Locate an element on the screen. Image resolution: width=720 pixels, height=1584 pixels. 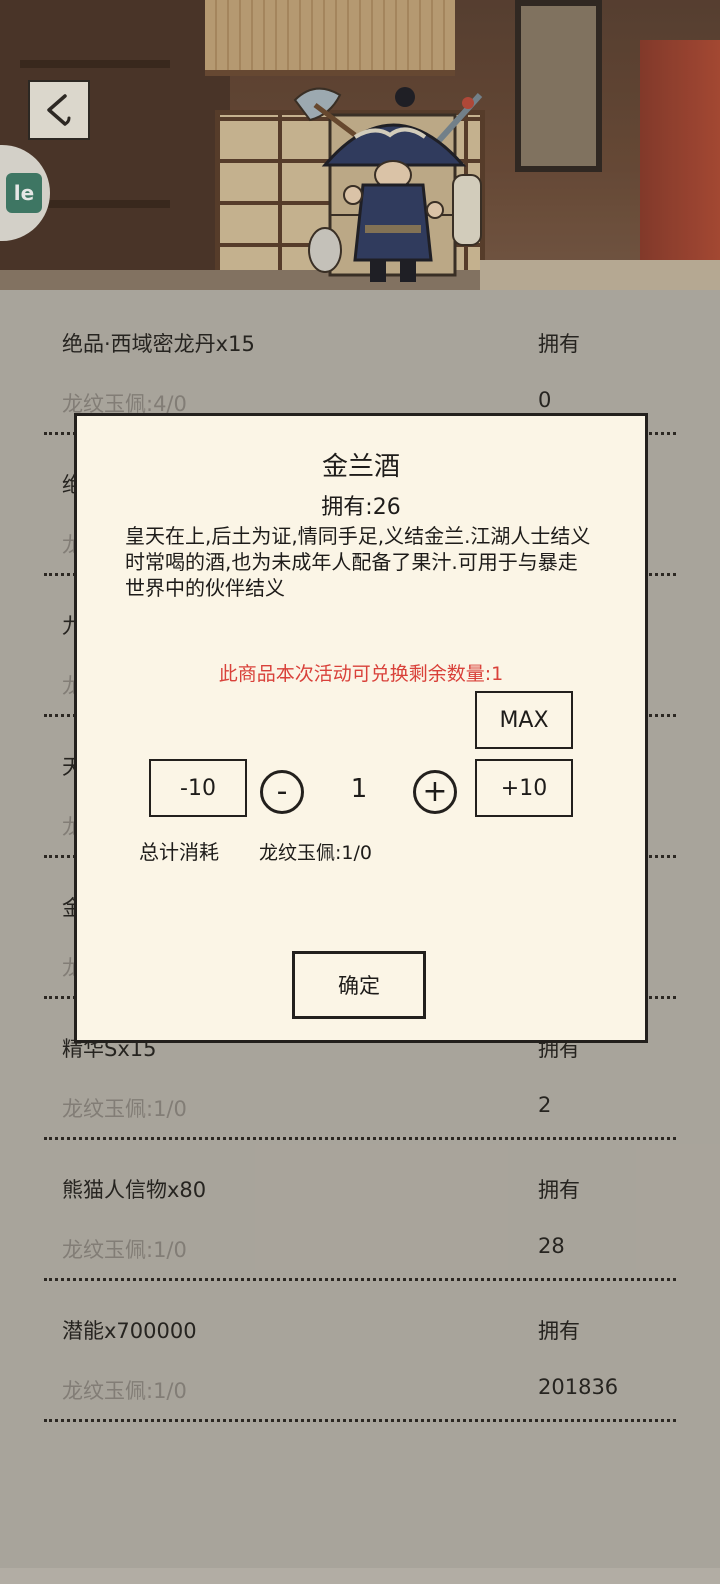
minus-10-button: -10 is located at coordinates (198, 788).